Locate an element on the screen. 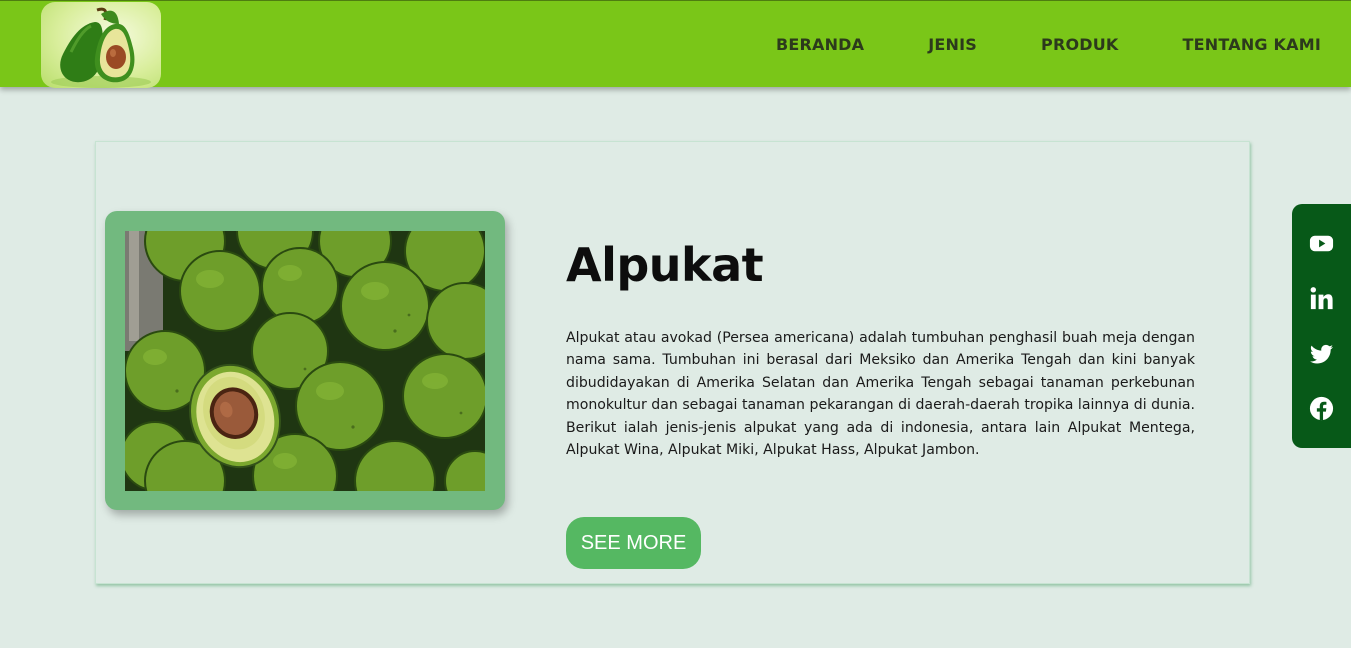 The width and height of the screenshot is (1351, 648). nav-link-tentang-kami: TENTANG KAMI is located at coordinates (1252, 44).